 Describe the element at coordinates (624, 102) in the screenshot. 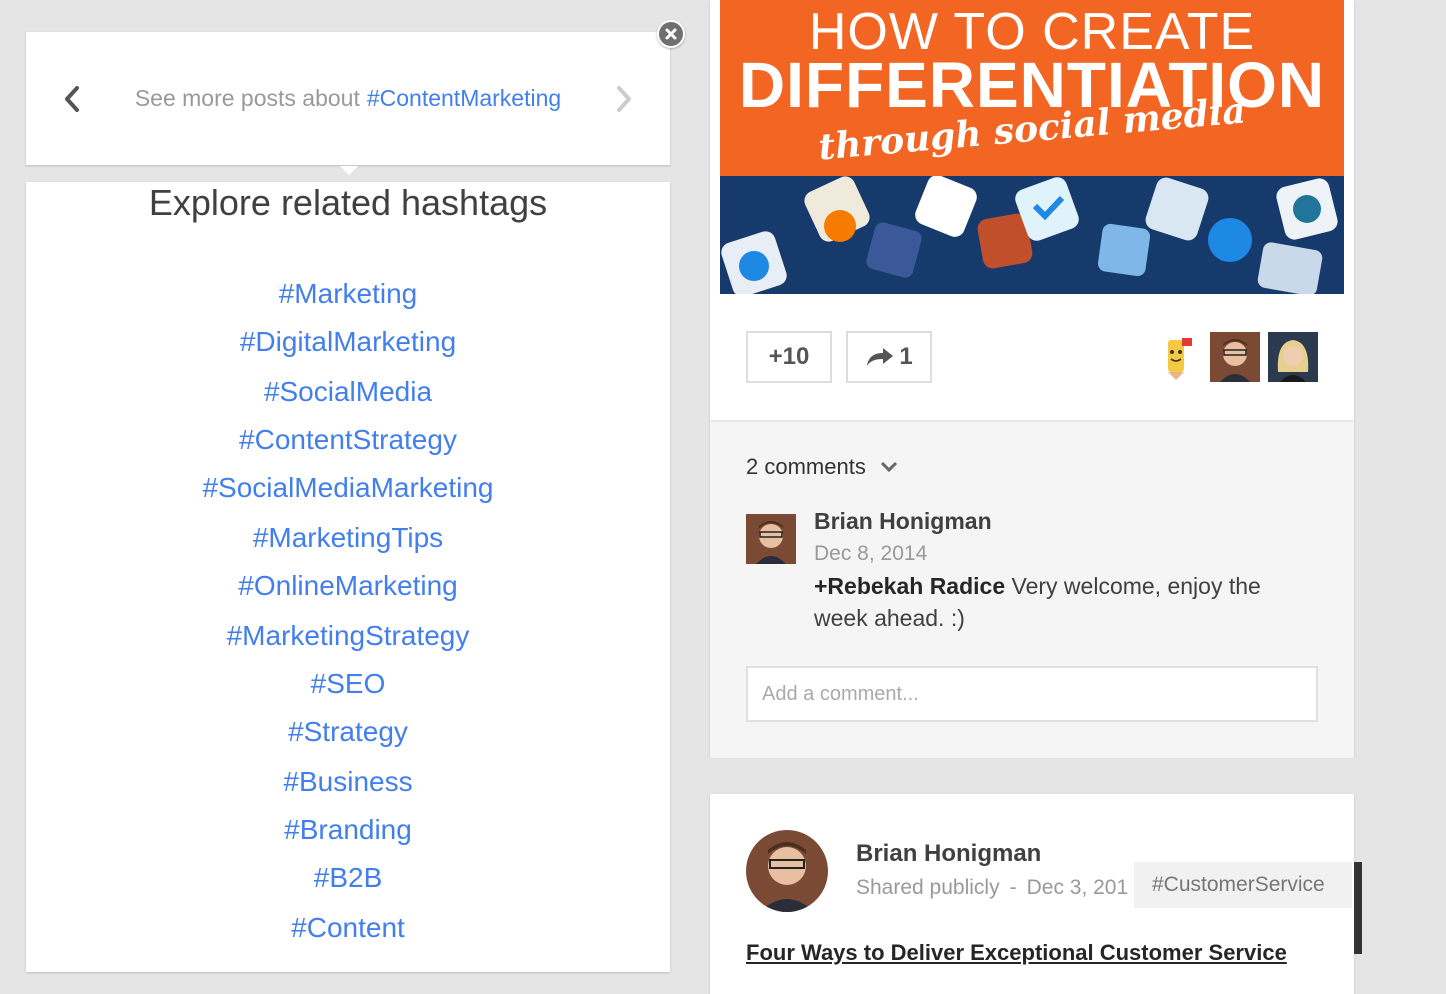

I see `next-arrow-icon` at that location.